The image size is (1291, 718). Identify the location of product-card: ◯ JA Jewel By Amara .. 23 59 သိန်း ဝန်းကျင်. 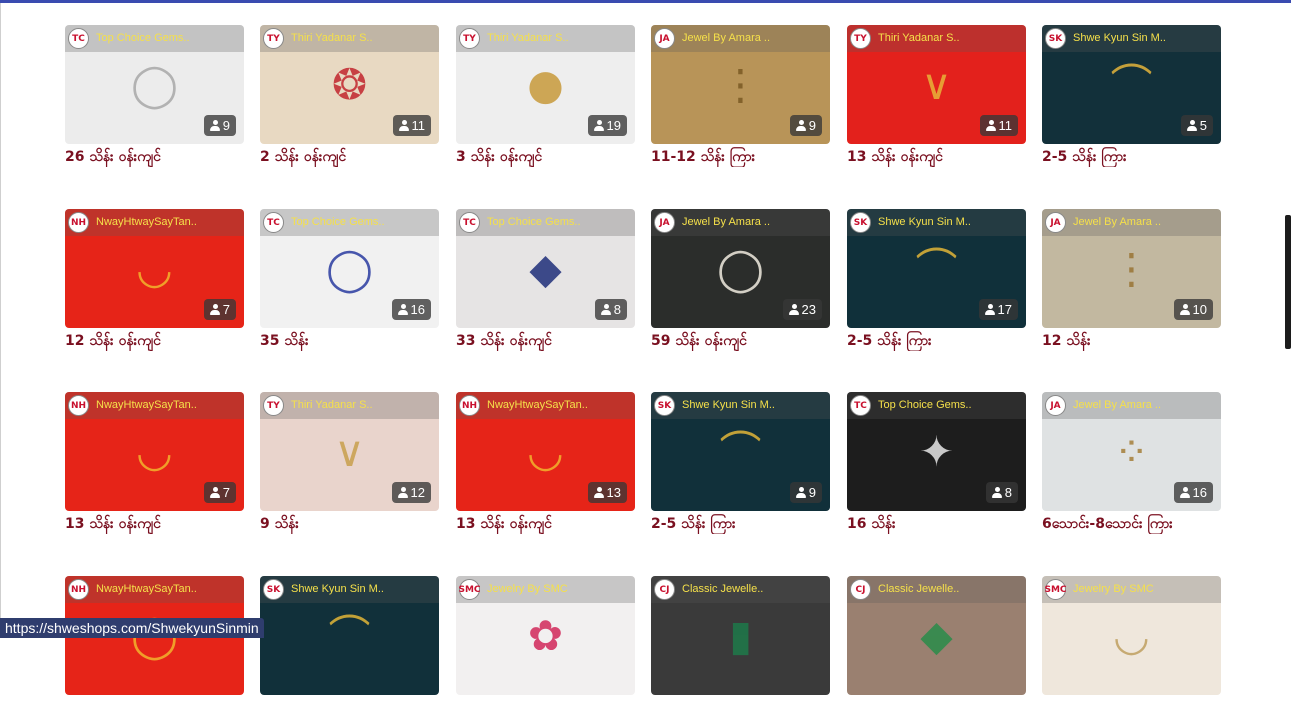
(740, 280).